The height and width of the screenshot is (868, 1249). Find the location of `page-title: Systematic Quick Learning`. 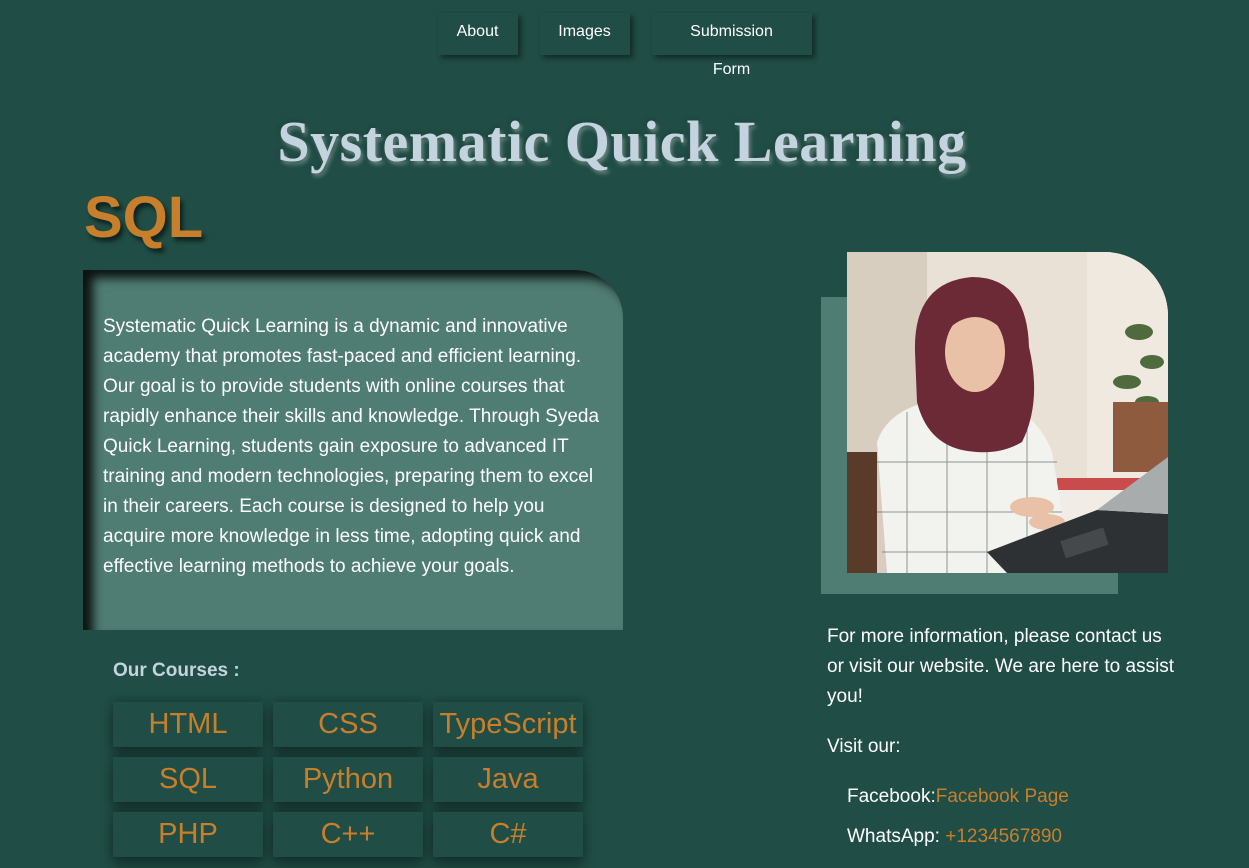

page-title: Systematic Quick Learning is located at coordinates (622, 141).